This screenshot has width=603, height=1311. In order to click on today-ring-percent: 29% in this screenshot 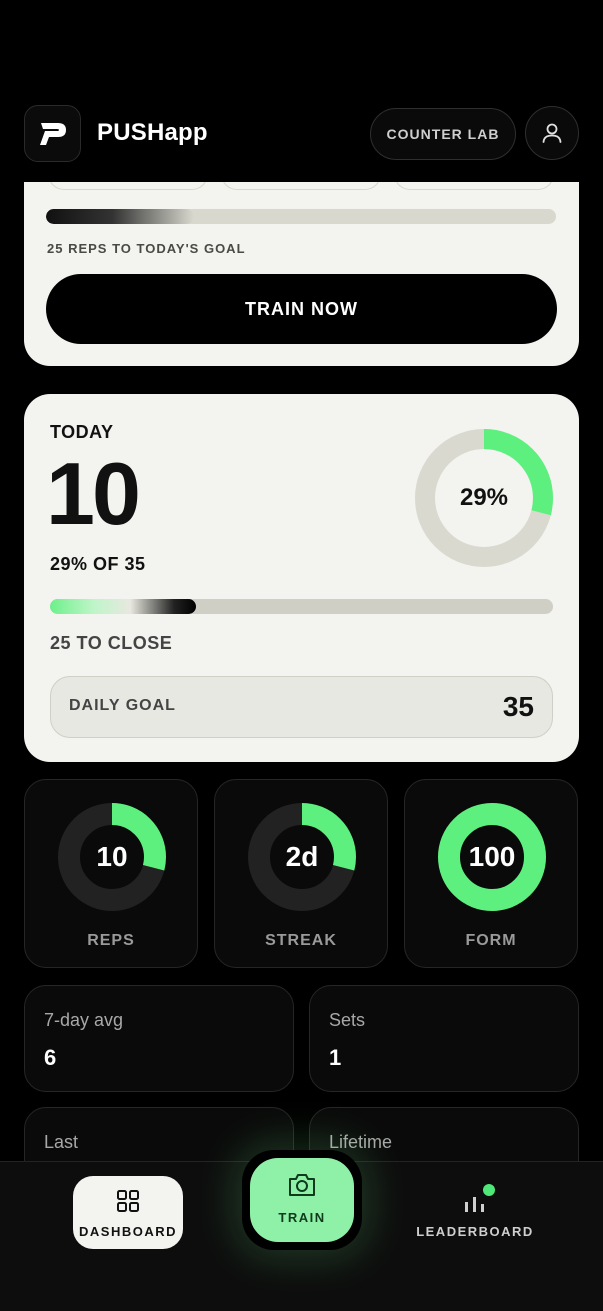, I will do `click(484, 497)`.